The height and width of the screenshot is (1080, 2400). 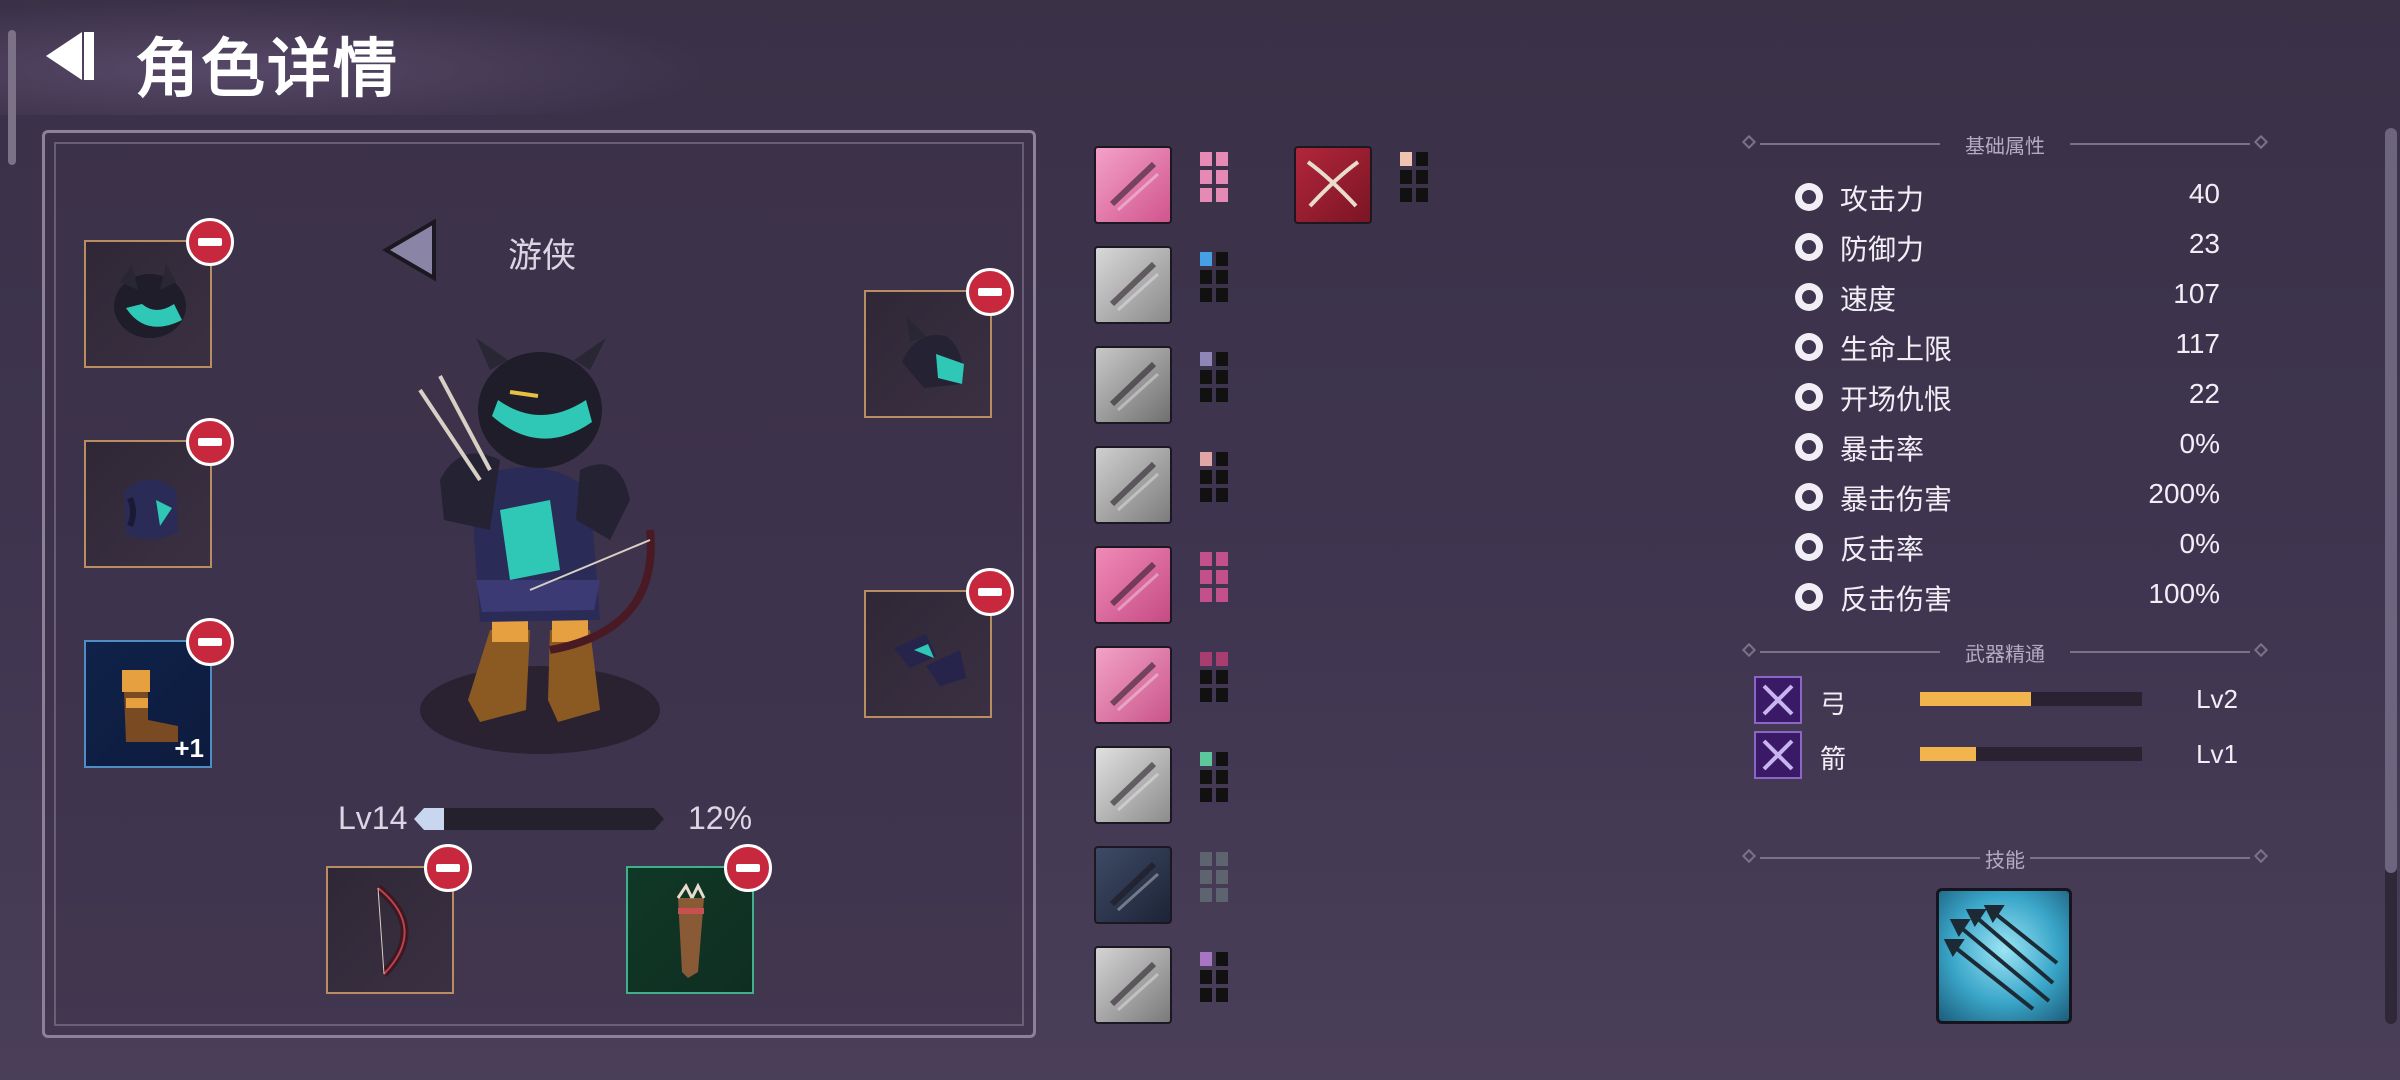 I want to click on class-name: 游侠, so click(x=542, y=256).